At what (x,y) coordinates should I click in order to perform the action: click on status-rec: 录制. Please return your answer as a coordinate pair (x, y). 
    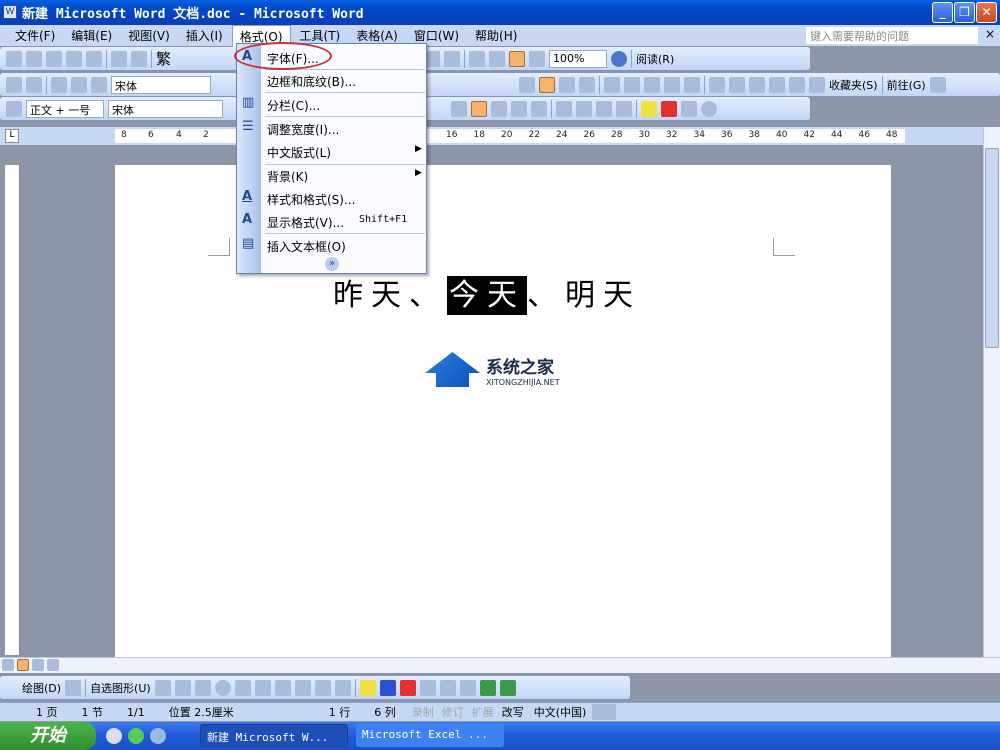
    Looking at the image, I should click on (423, 712).